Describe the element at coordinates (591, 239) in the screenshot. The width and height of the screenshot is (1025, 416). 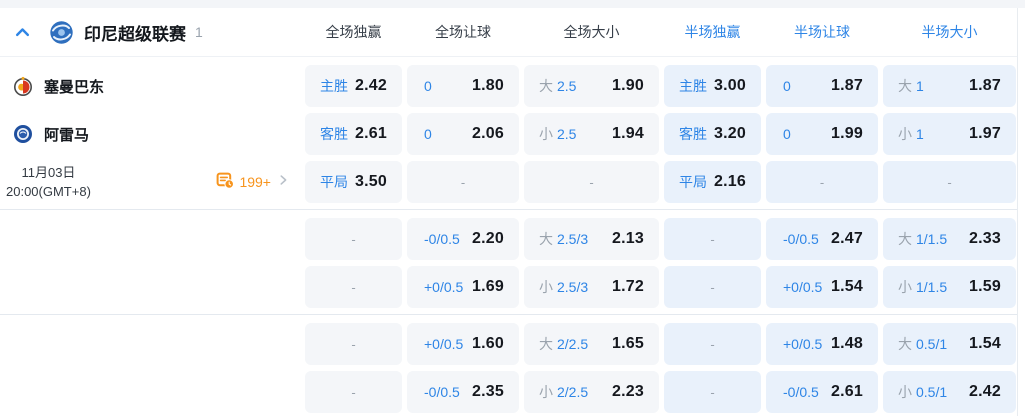
I see `odds-cell-over-under: 大 2.5/3 2.13` at that location.